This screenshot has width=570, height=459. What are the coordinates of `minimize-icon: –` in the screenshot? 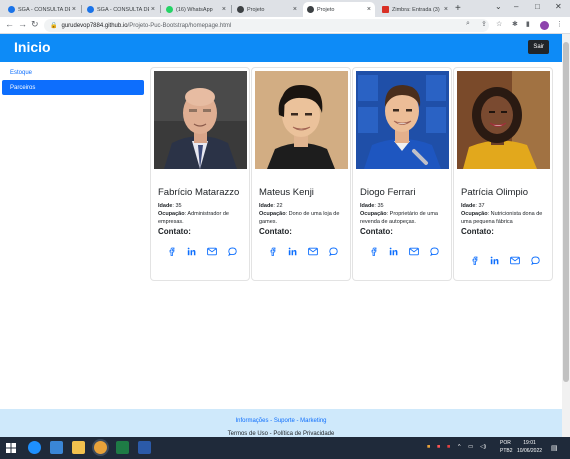 It's located at (516, 6).